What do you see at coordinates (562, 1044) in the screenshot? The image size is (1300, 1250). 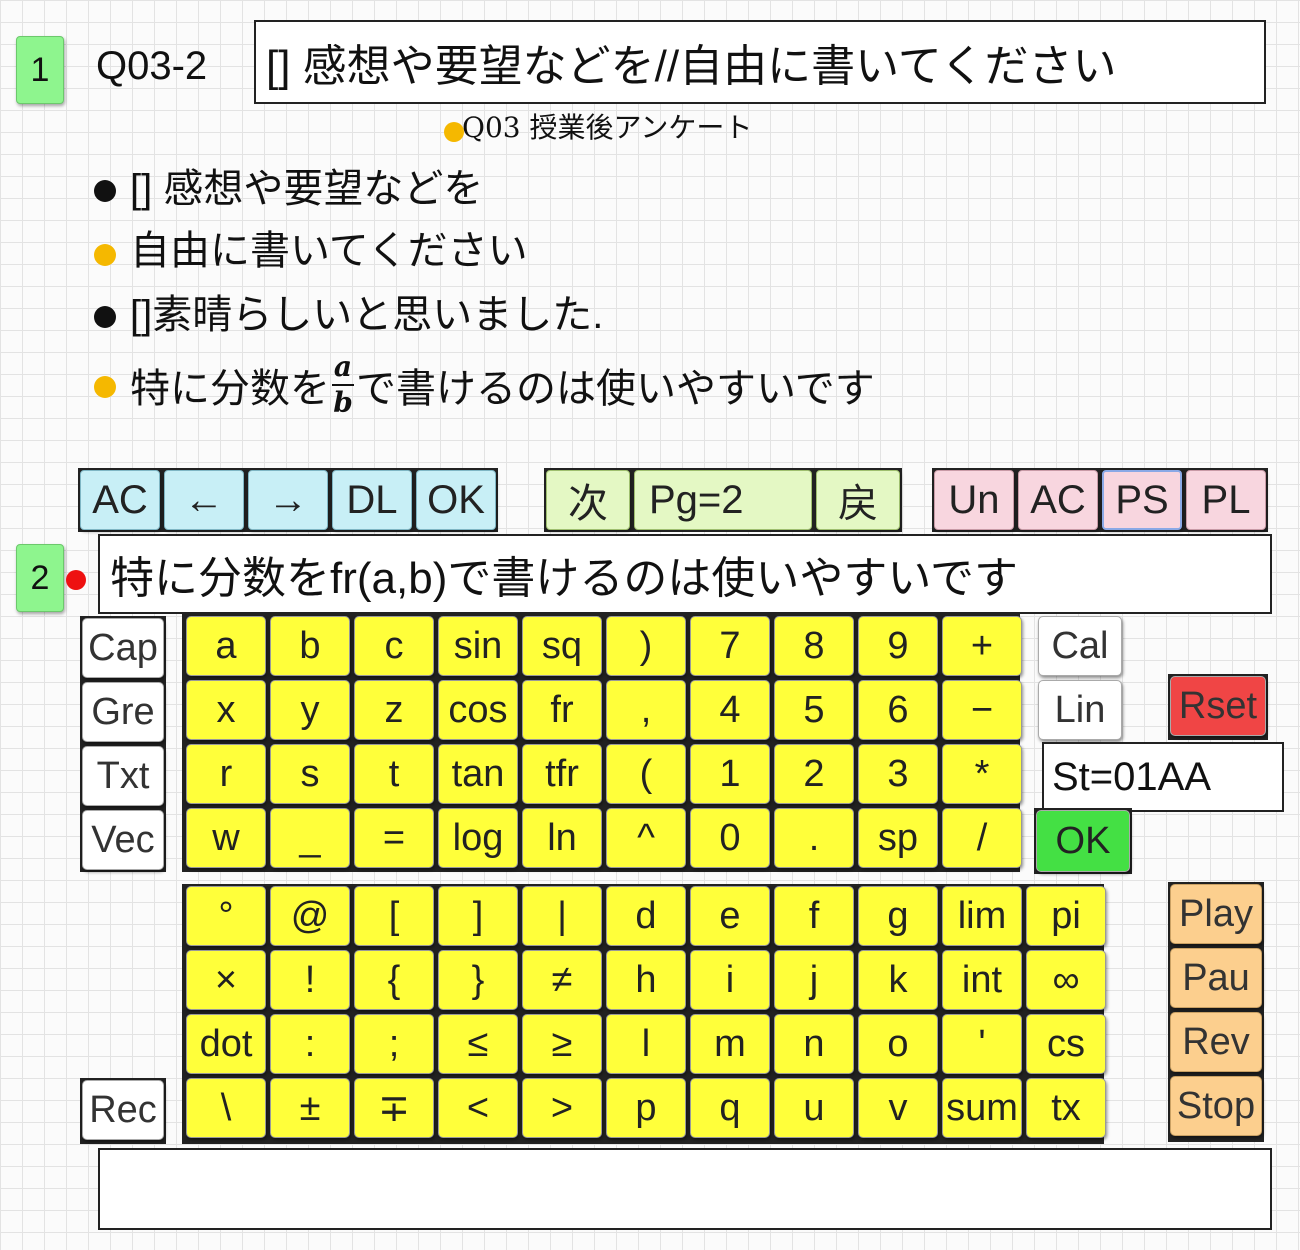 I see `key-greater-equal: ≥` at bounding box center [562, 1044].